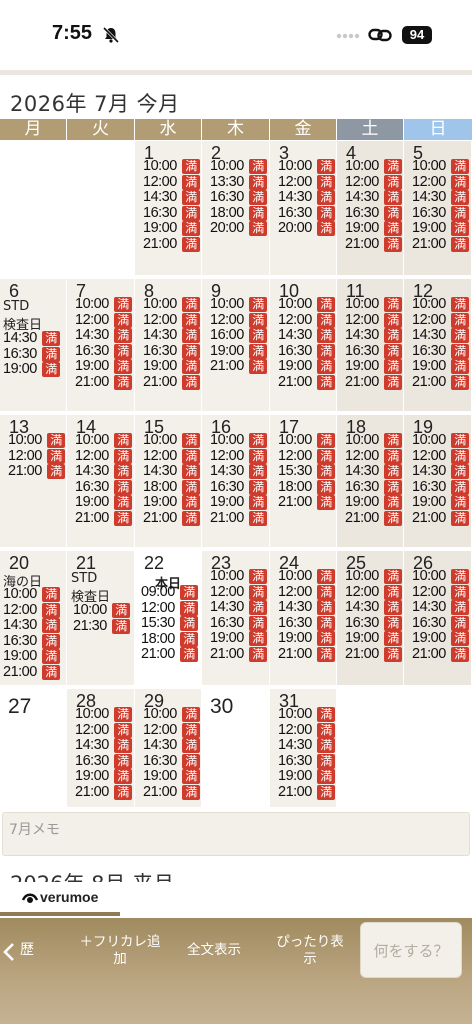 This screenshot has width=472, height=1024. Describe the element at coordinates (411, 950) in the screenshot. I see `action-button: 何をする？` at that location.